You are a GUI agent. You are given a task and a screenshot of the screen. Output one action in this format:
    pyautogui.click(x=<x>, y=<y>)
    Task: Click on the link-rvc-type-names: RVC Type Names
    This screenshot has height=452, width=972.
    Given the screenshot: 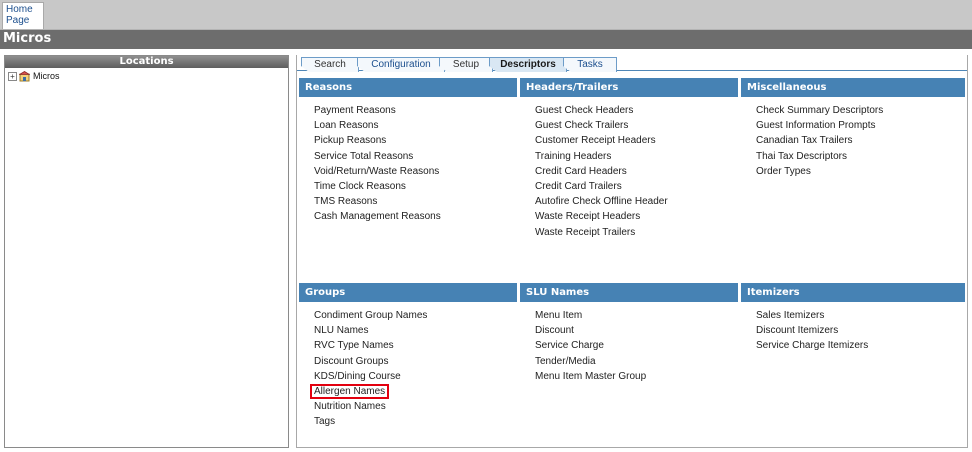 What is the action you would take?
    pyautogui.click(x=415, y=345)
    